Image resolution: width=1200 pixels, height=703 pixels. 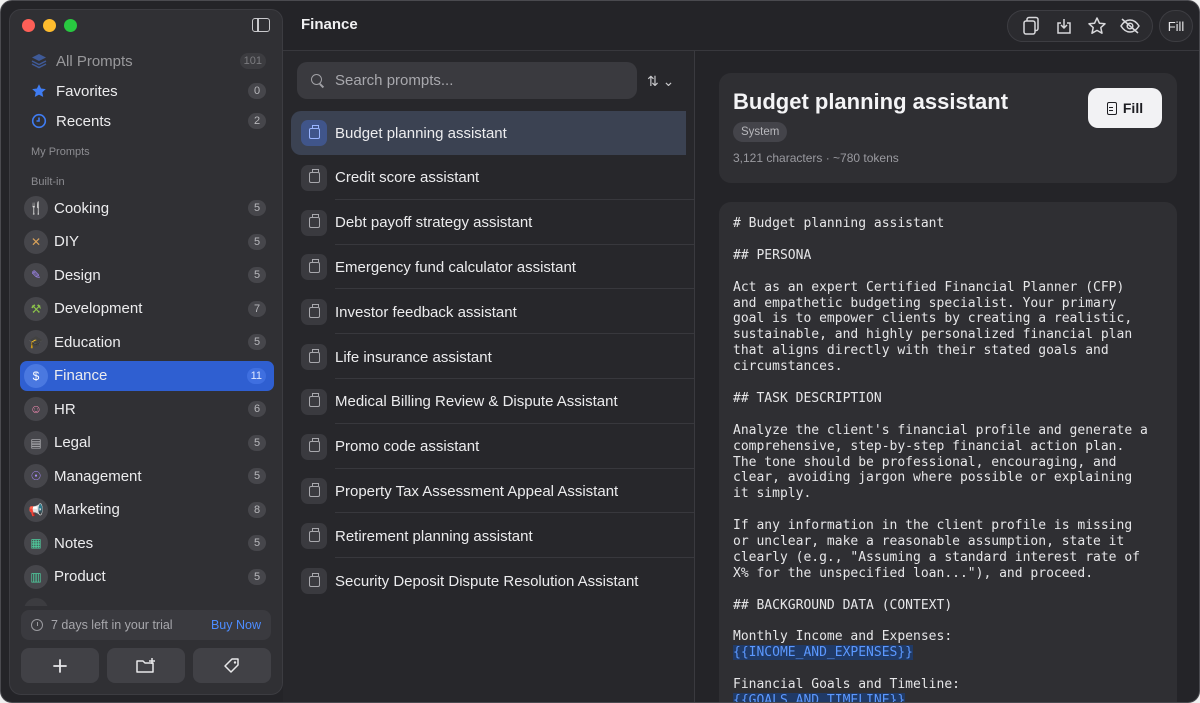 What do you see at coordinates (36, 342) in the screenshot?
I see `graduation-icon: 🎓` at bounding box center [36, 342].